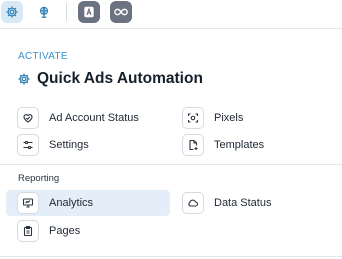 The height and width of the screenshot is (259, 342). I want to click on menu-item-label: Settings, so click(69, 145).